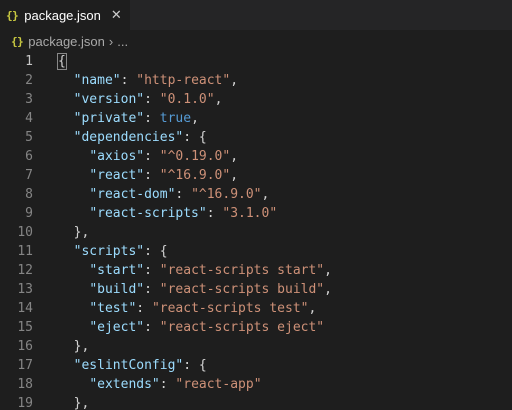 The height and width of the screenshot is (410, 512). What do you see at coordinates (111, 41) in the screenshot?
I see `chevron-right-icon: ›` at bounding box center [111, 41].